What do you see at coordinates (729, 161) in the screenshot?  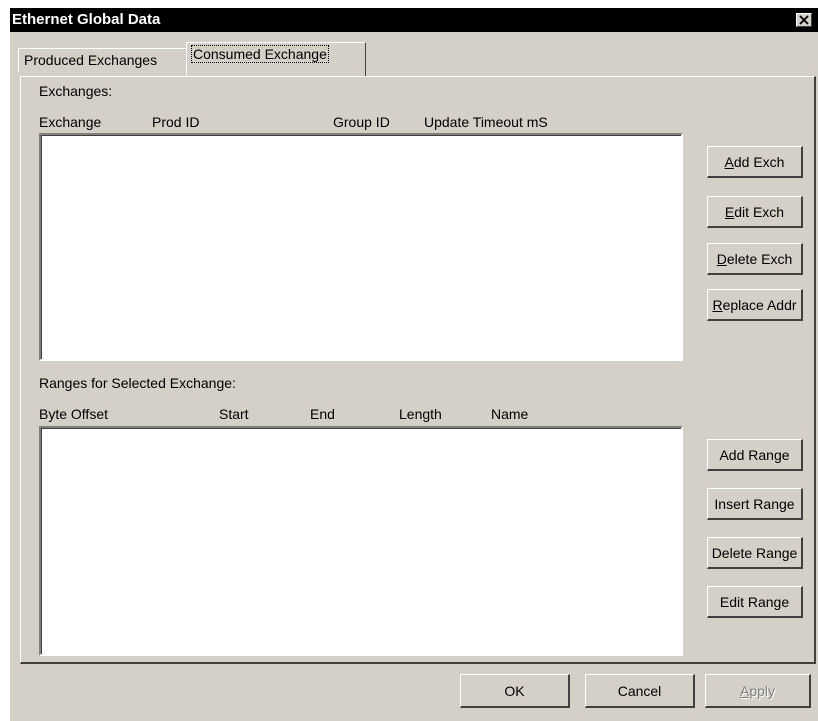 I see `add-exch-mnemonic: A` at bounding box center [729, 161].